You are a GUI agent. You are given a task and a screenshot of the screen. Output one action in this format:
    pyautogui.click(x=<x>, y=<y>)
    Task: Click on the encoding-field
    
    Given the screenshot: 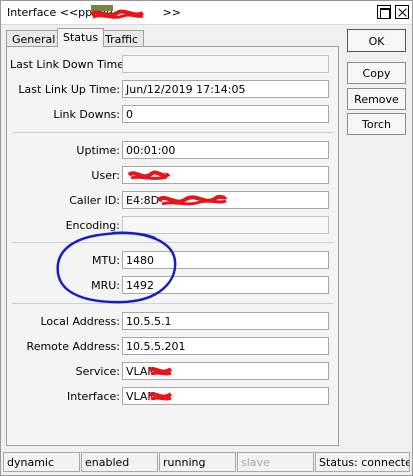 What is the action you would take?
    pyautogui.click(x=225, y=225)
    